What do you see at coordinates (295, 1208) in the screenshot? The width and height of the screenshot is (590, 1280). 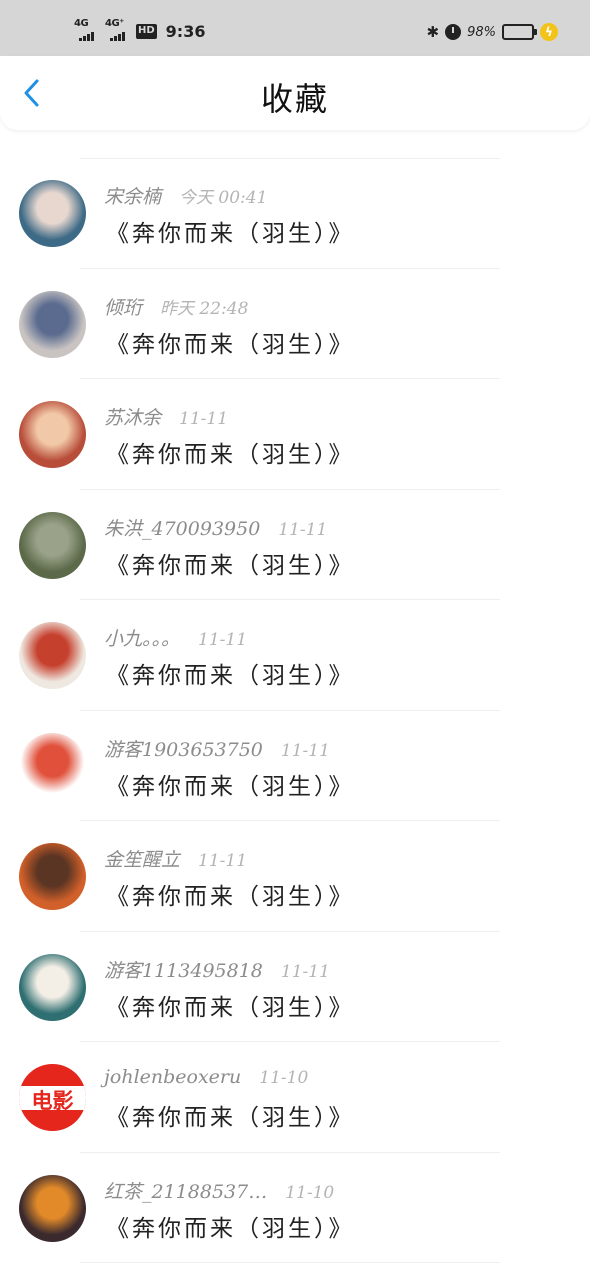 I see `list-item: 红茶_21188537… 11-10 《奔你而来（羽生）》` at bounding box center [295, 1208].